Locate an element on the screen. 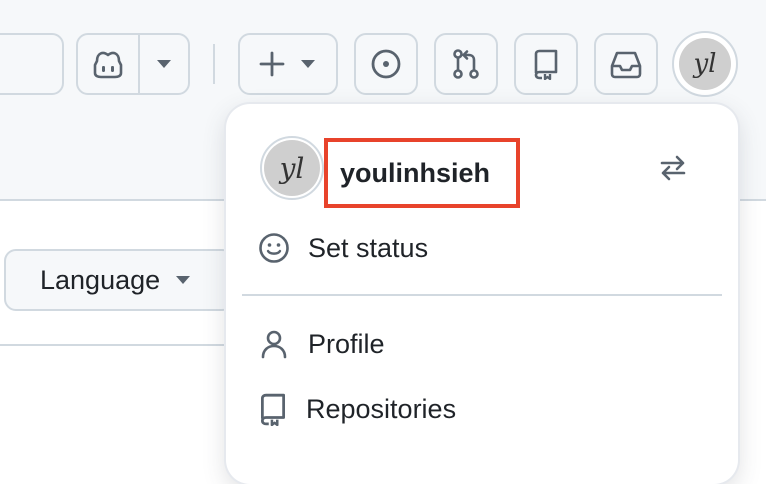 The height and width of the screenshot is (484, 766). copilot-icon is located at coordinates (108, 65).